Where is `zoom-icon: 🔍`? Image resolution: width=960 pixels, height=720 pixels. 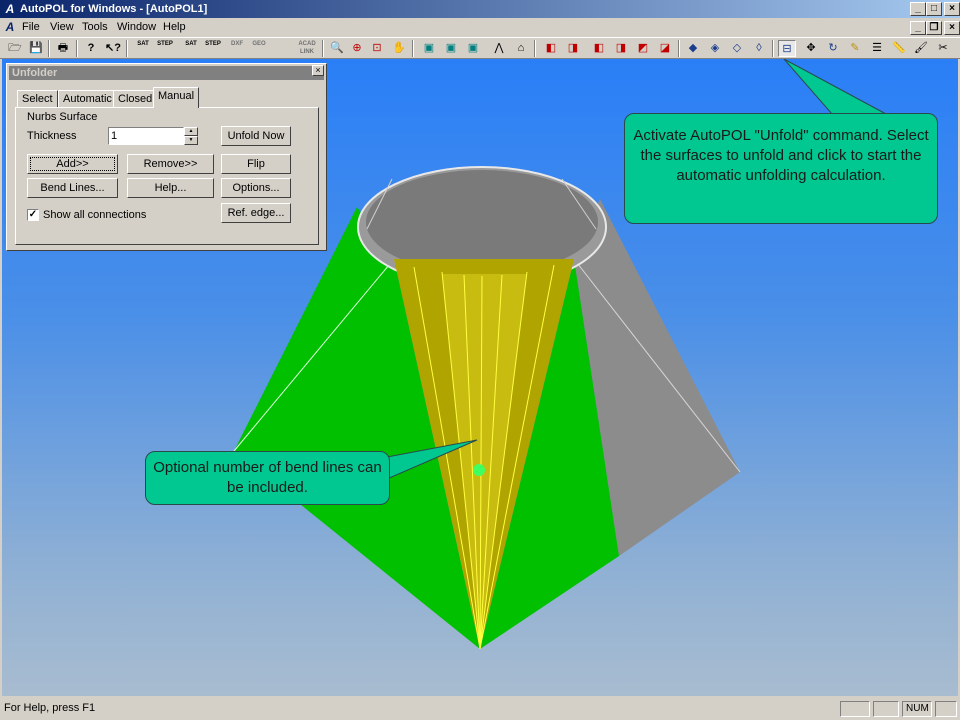
zoom-icon: 🔍 is located at coordinates (337, 48).